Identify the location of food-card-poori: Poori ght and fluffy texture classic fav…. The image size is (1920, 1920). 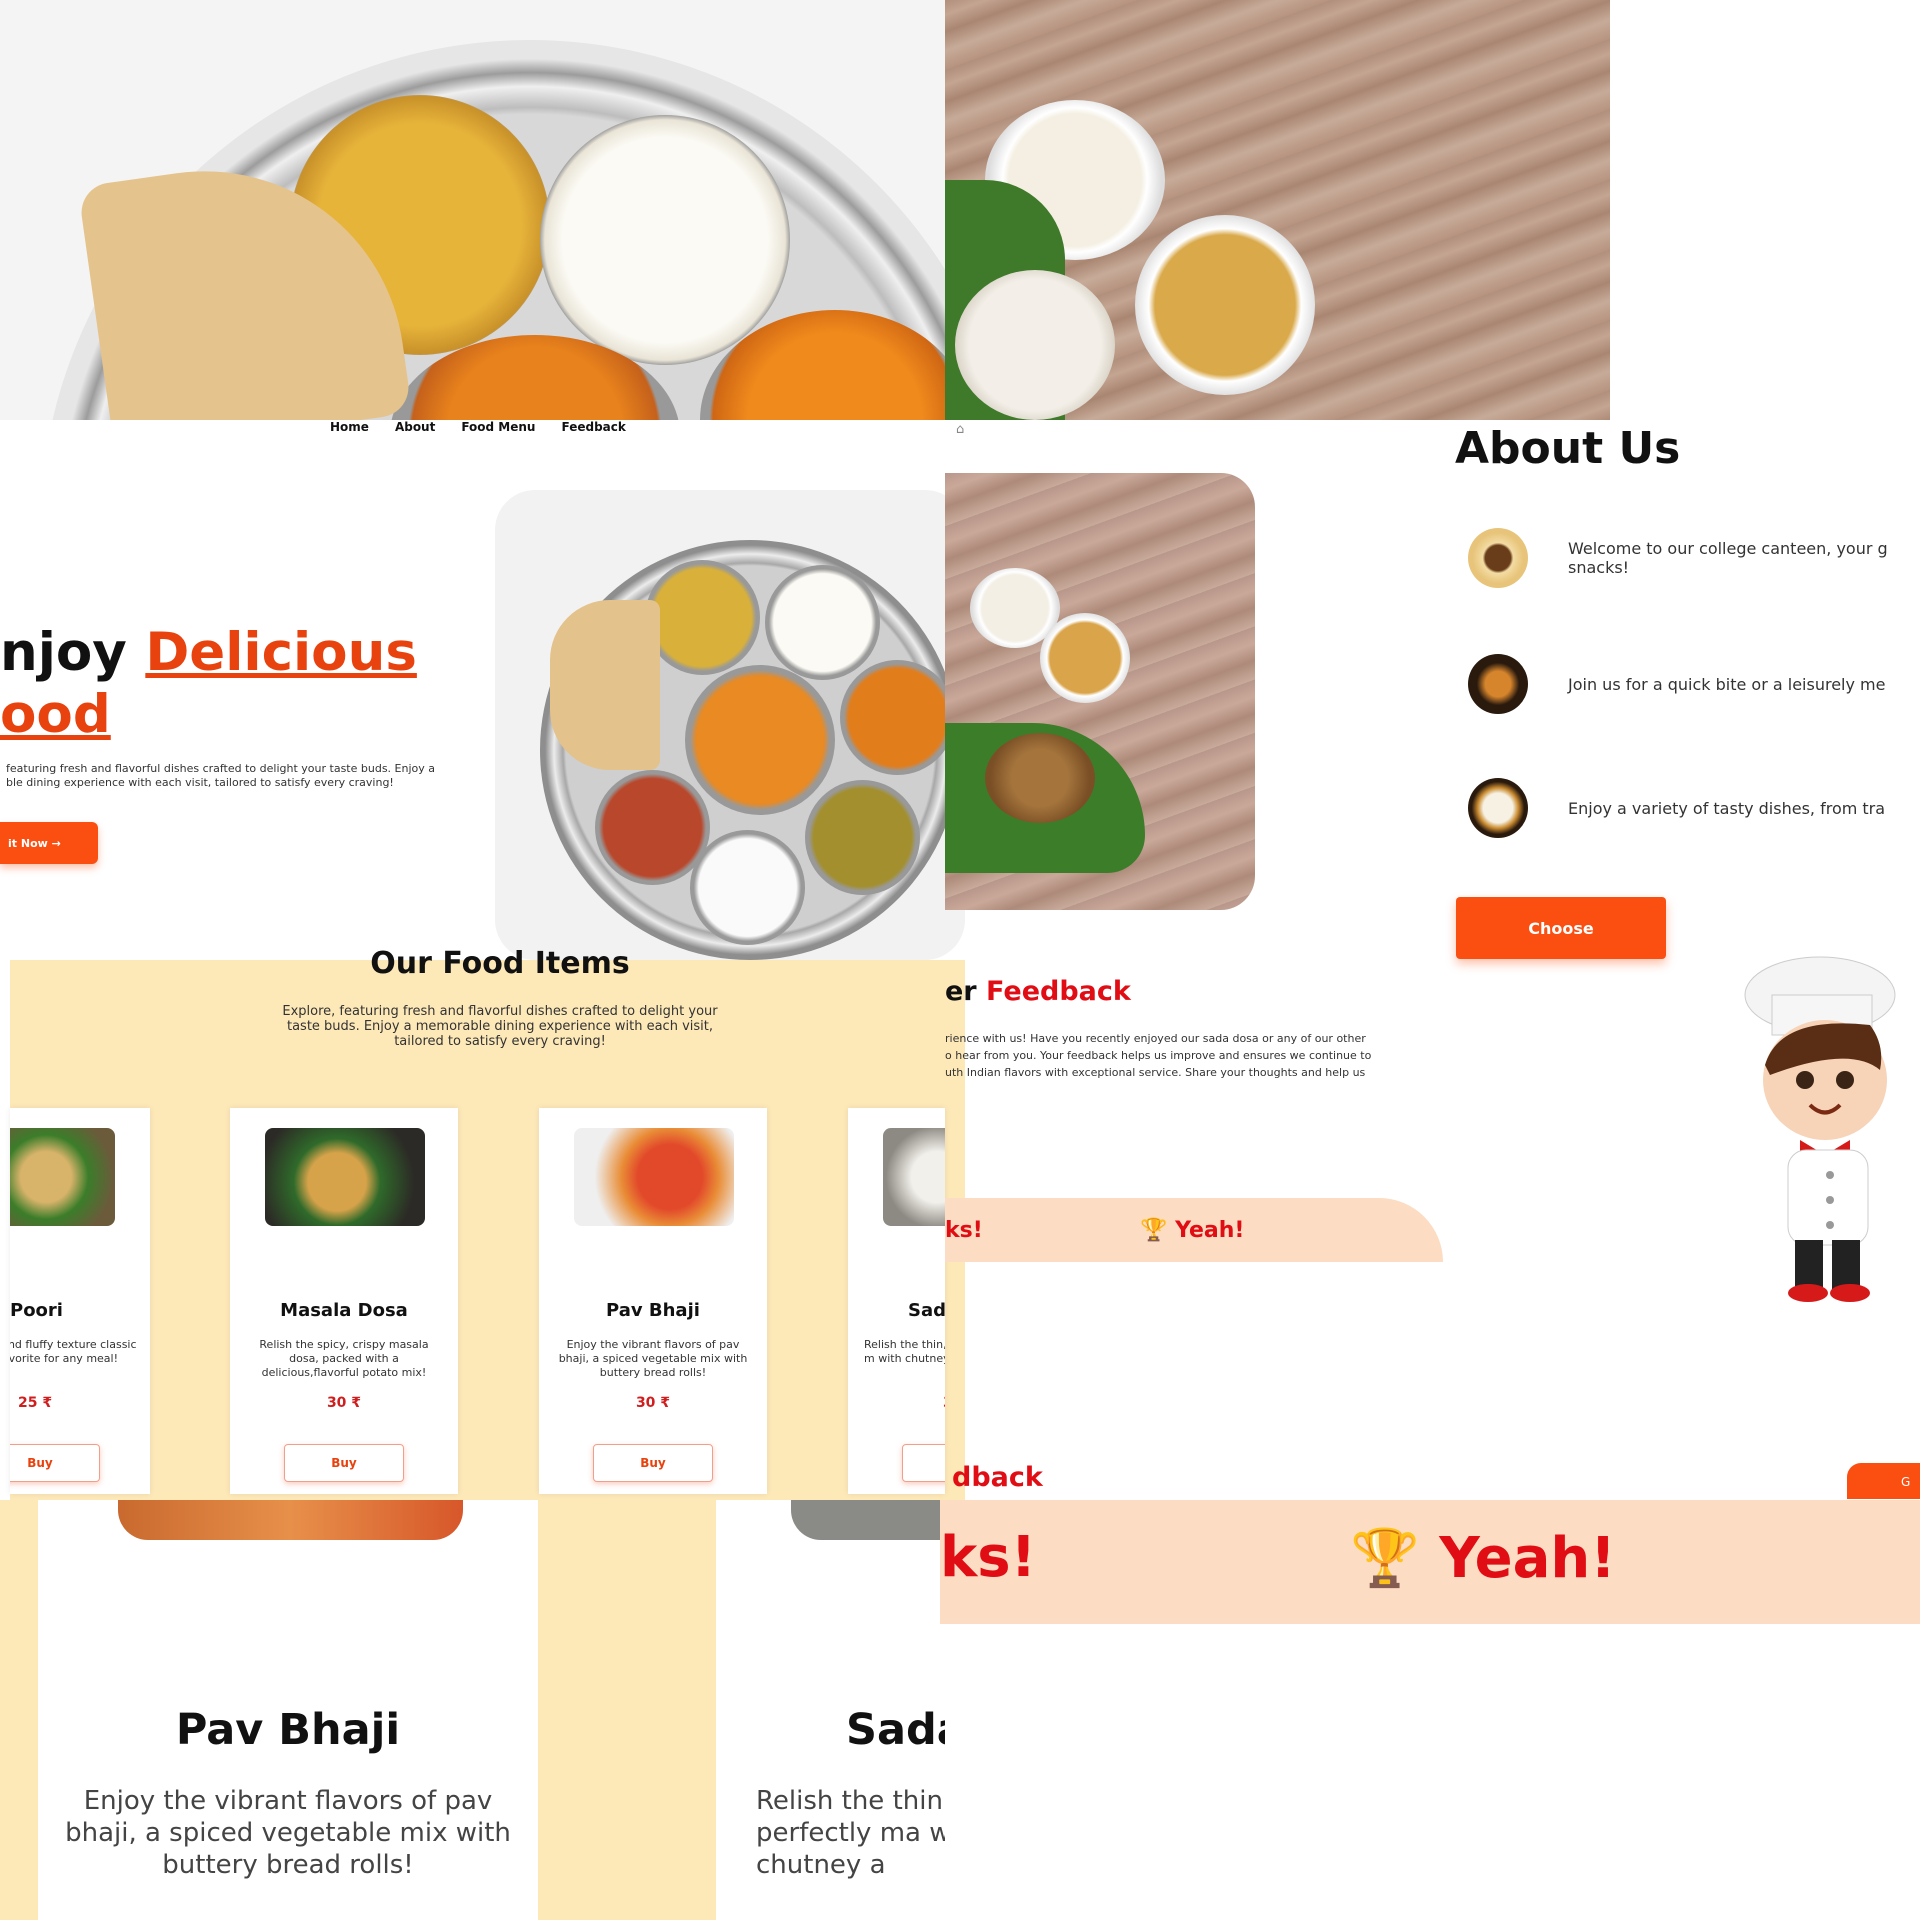
(80, 1301).